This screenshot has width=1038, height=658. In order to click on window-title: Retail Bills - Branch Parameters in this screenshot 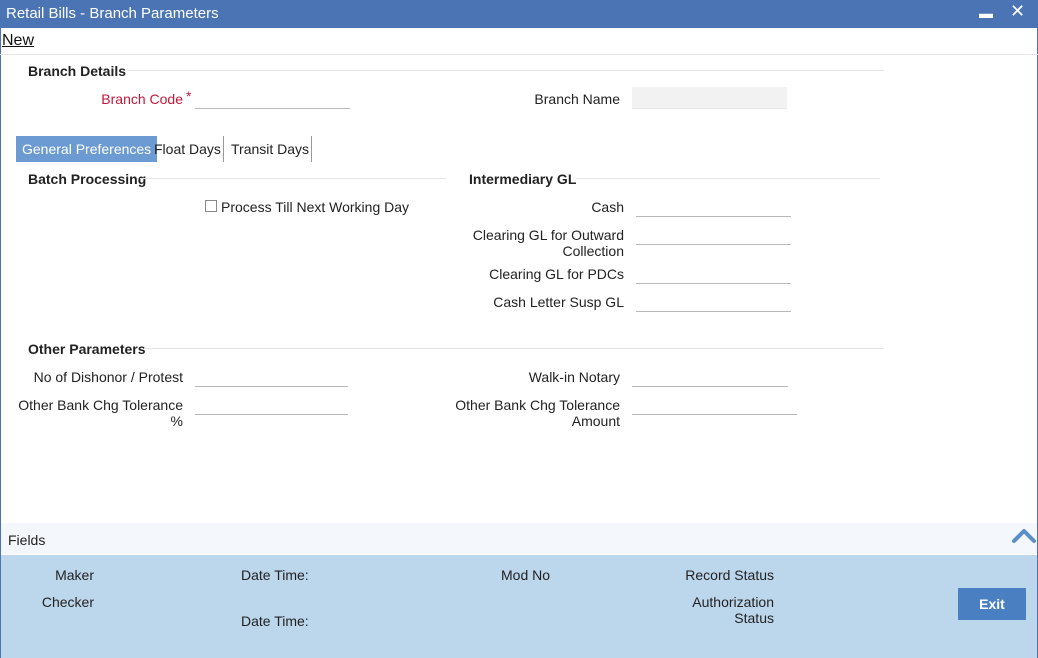, I will do `click(112, 13)`.